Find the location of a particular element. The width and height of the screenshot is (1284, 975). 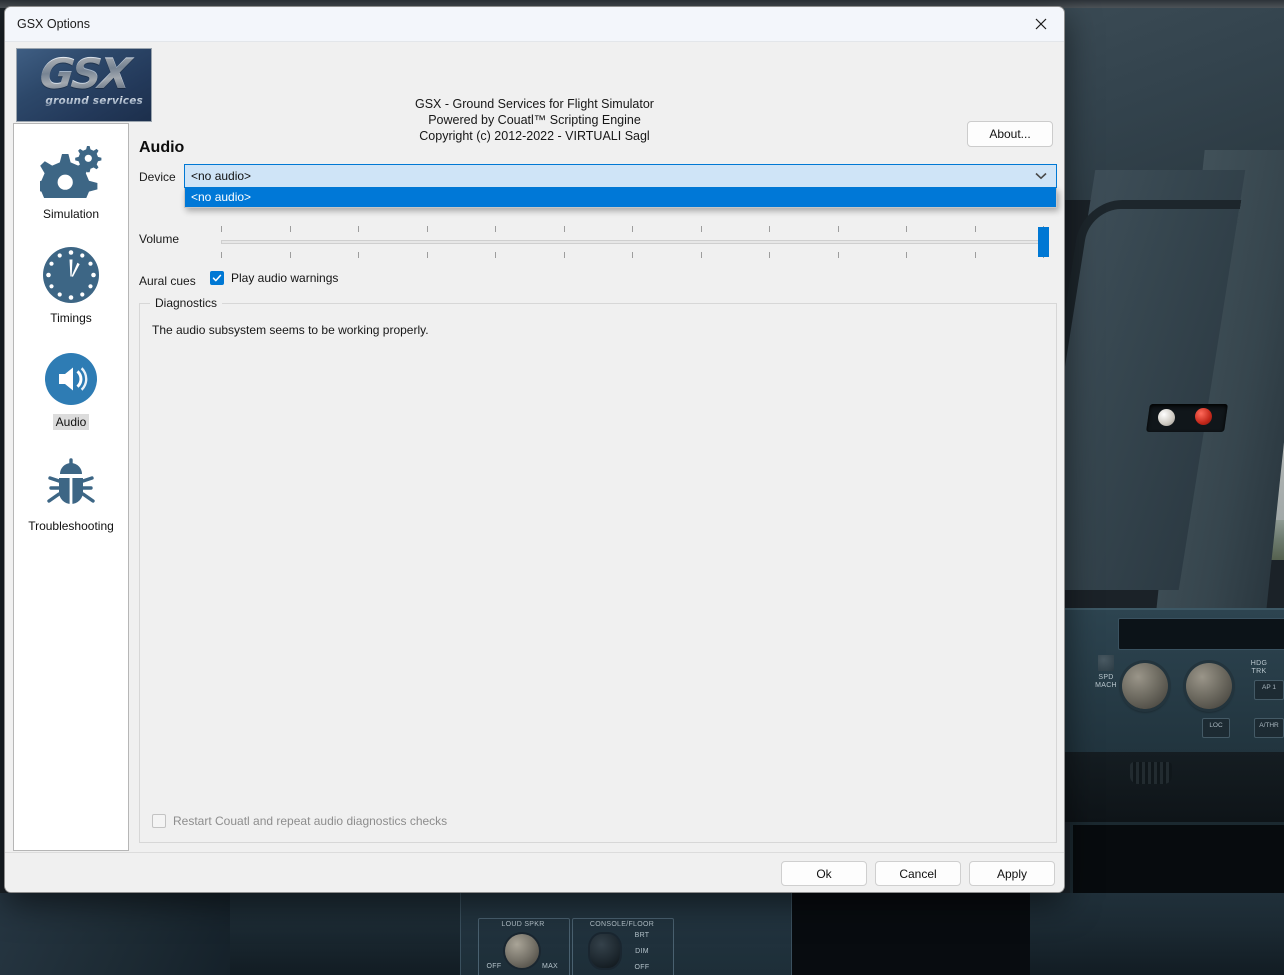

clock-icon is located at coordinates (71, 275).